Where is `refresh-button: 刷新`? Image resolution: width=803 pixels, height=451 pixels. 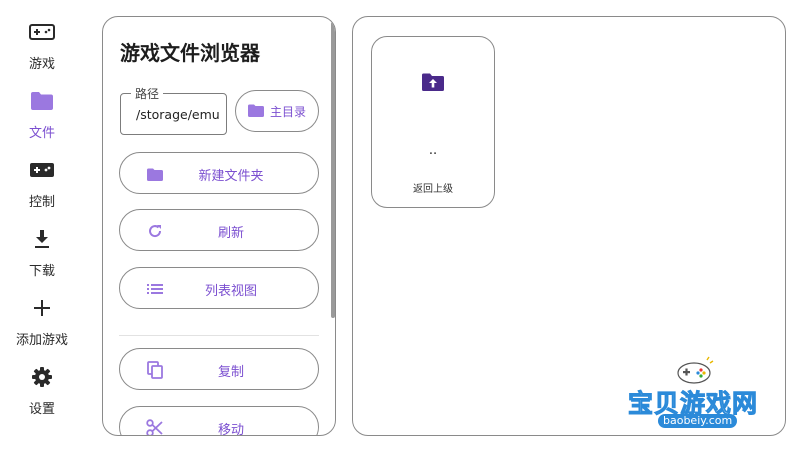
refresh-button: 刷新 is located at coordinates (219, 230).